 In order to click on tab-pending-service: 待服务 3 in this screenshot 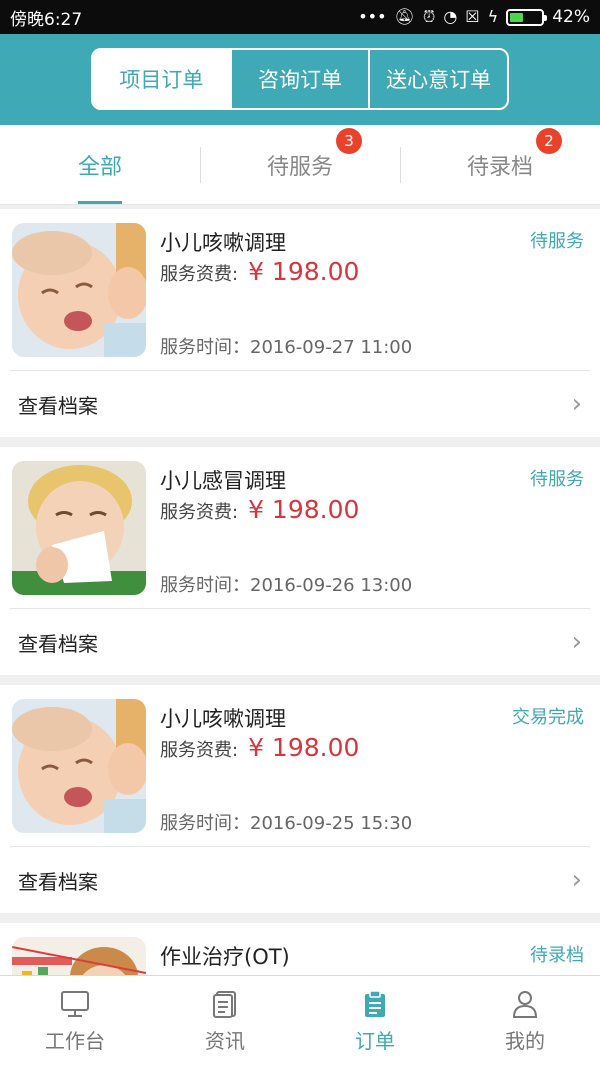, I will do `click(300, 164)`.